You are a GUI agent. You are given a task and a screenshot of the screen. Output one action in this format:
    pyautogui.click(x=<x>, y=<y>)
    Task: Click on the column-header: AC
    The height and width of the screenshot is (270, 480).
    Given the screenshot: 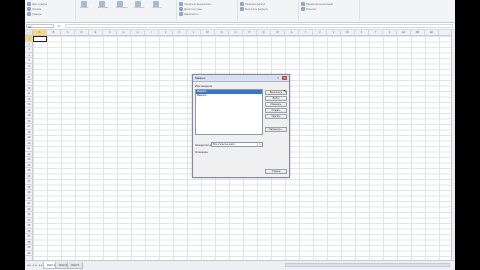 What is the action you would take?
    pyautogui.click(x=432, y=32)
    